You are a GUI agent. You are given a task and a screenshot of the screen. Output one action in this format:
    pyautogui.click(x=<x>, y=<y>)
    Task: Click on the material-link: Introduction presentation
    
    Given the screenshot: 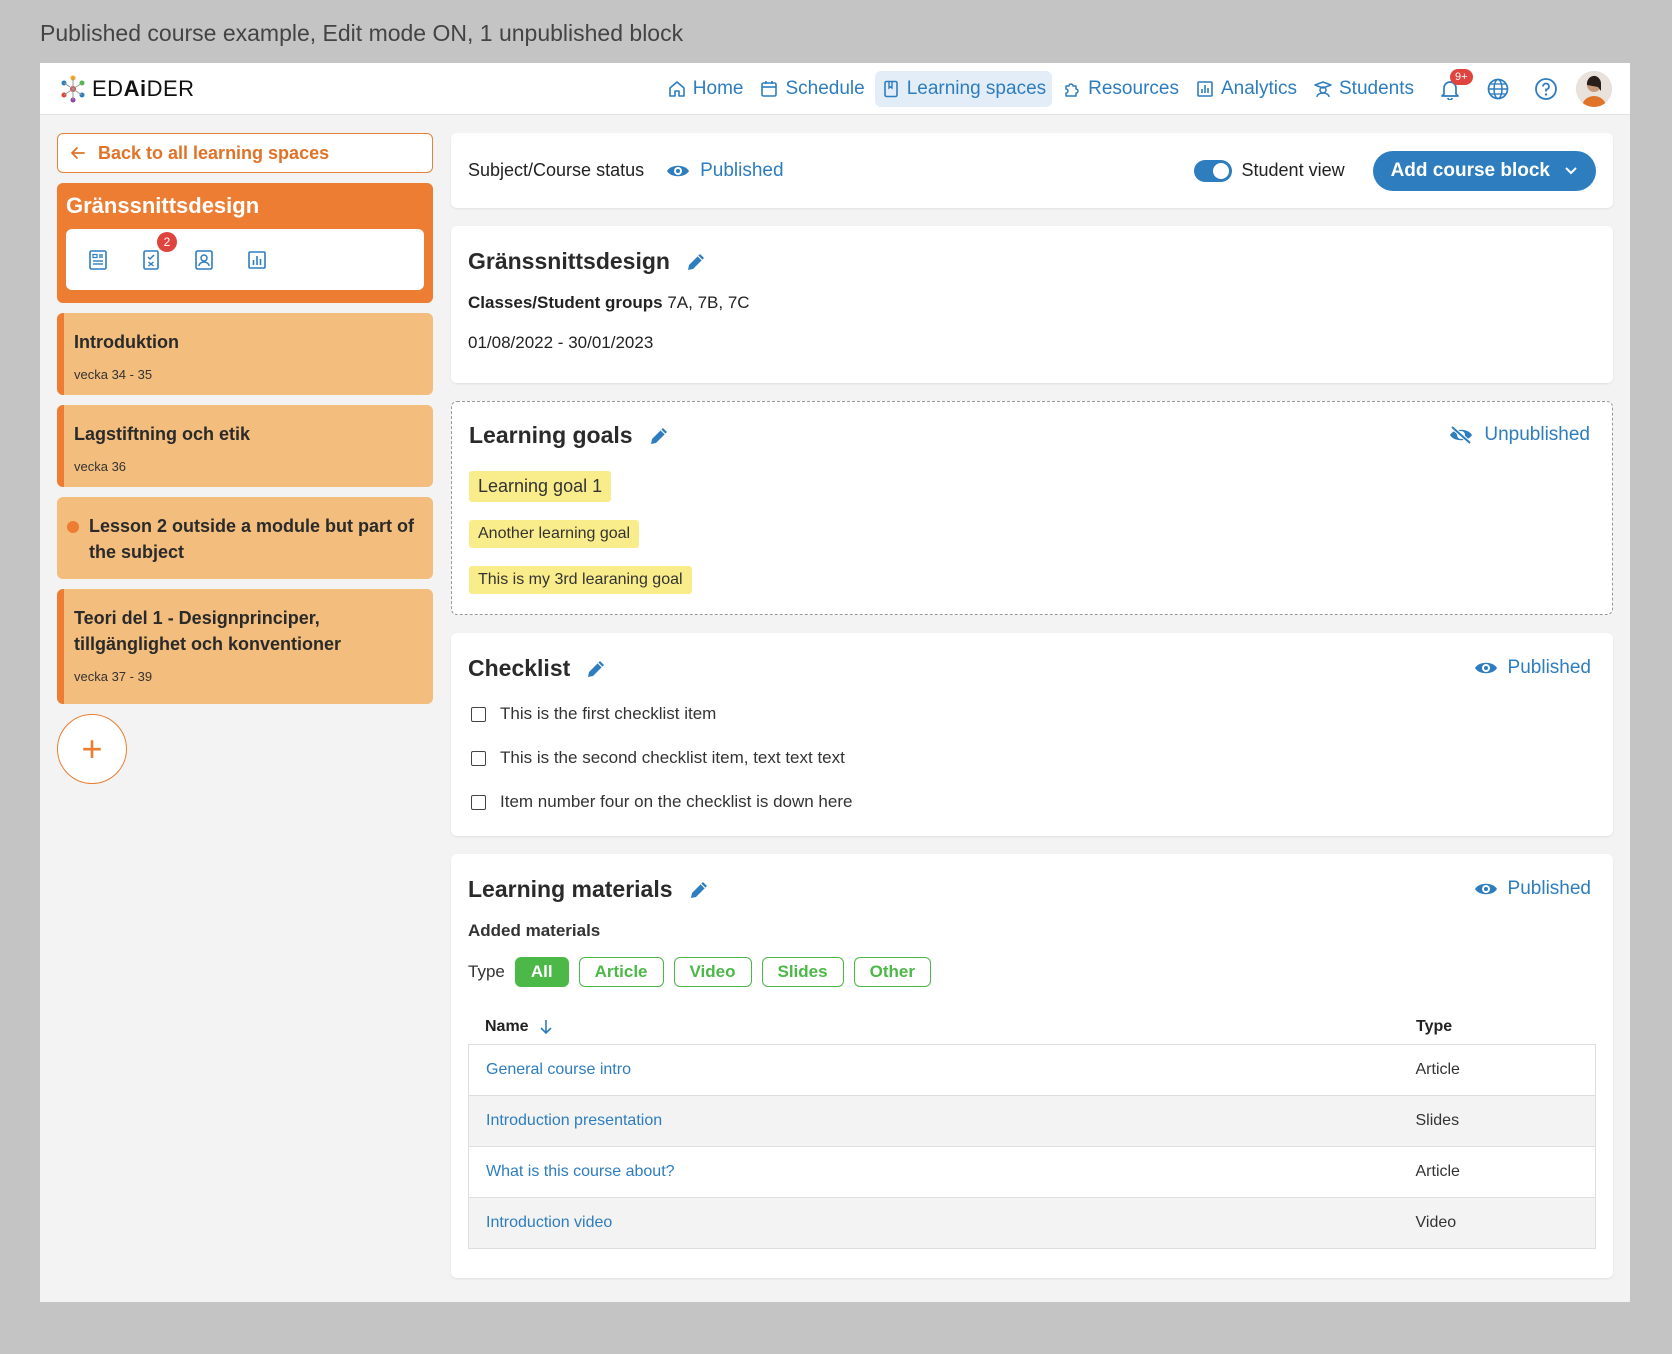 What is the action you would take?
    pyautogui.click(x=942, y=1121)
    